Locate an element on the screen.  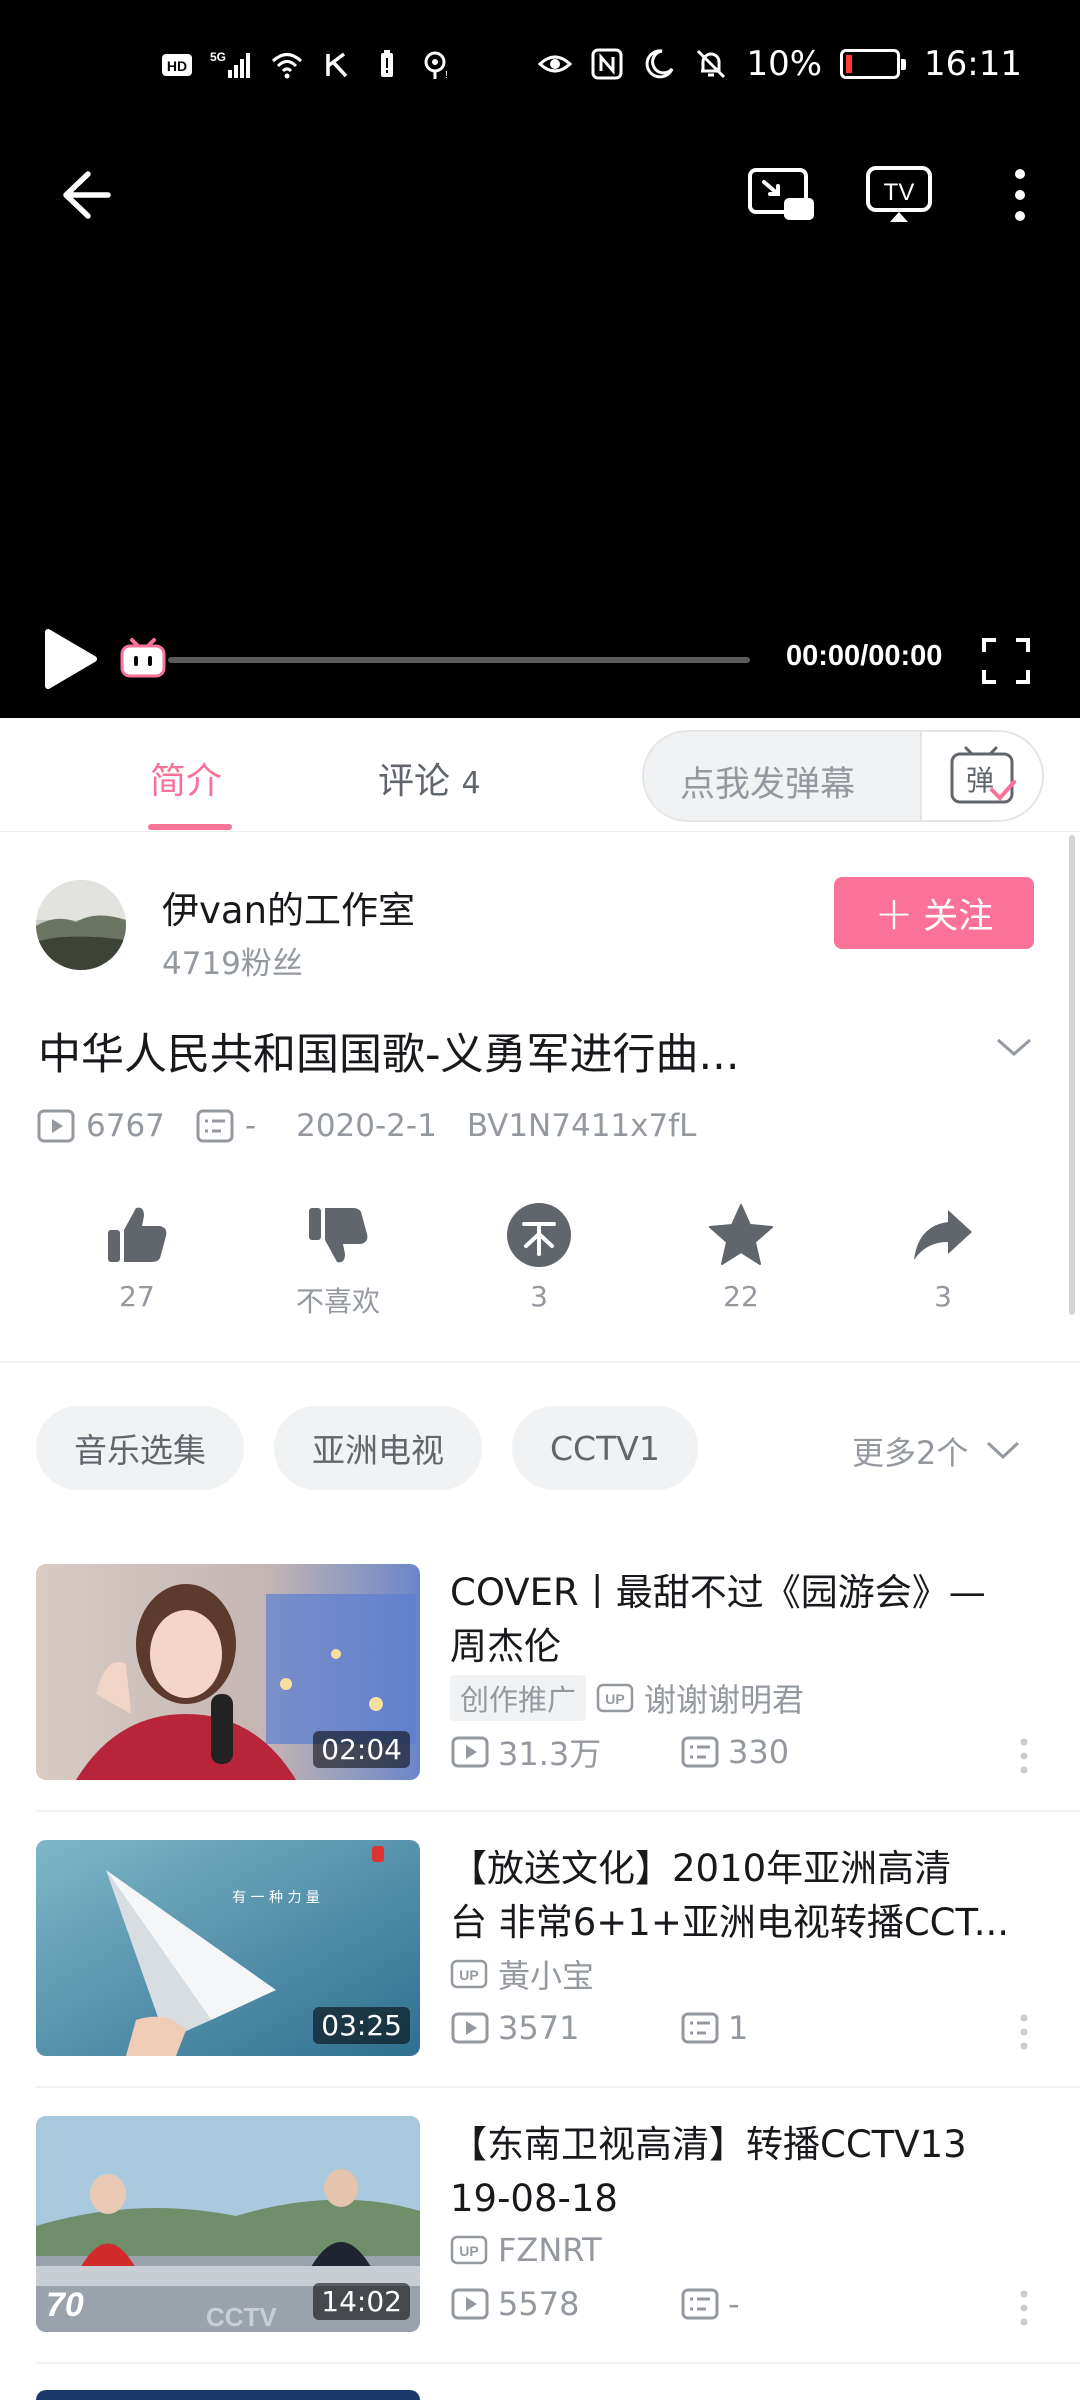
like-button: 27 is located at coordinates (137, 1256).